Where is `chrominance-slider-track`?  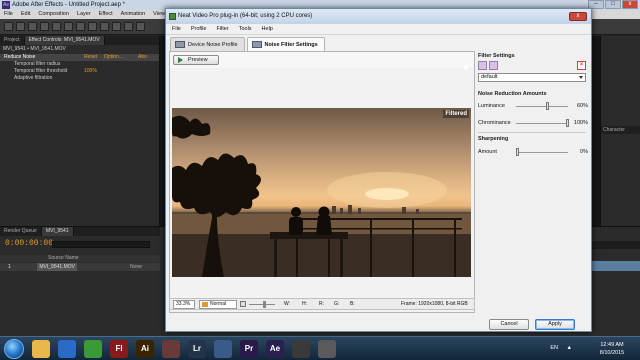 chrominance-slider-track is located at coordinates (542, 123).